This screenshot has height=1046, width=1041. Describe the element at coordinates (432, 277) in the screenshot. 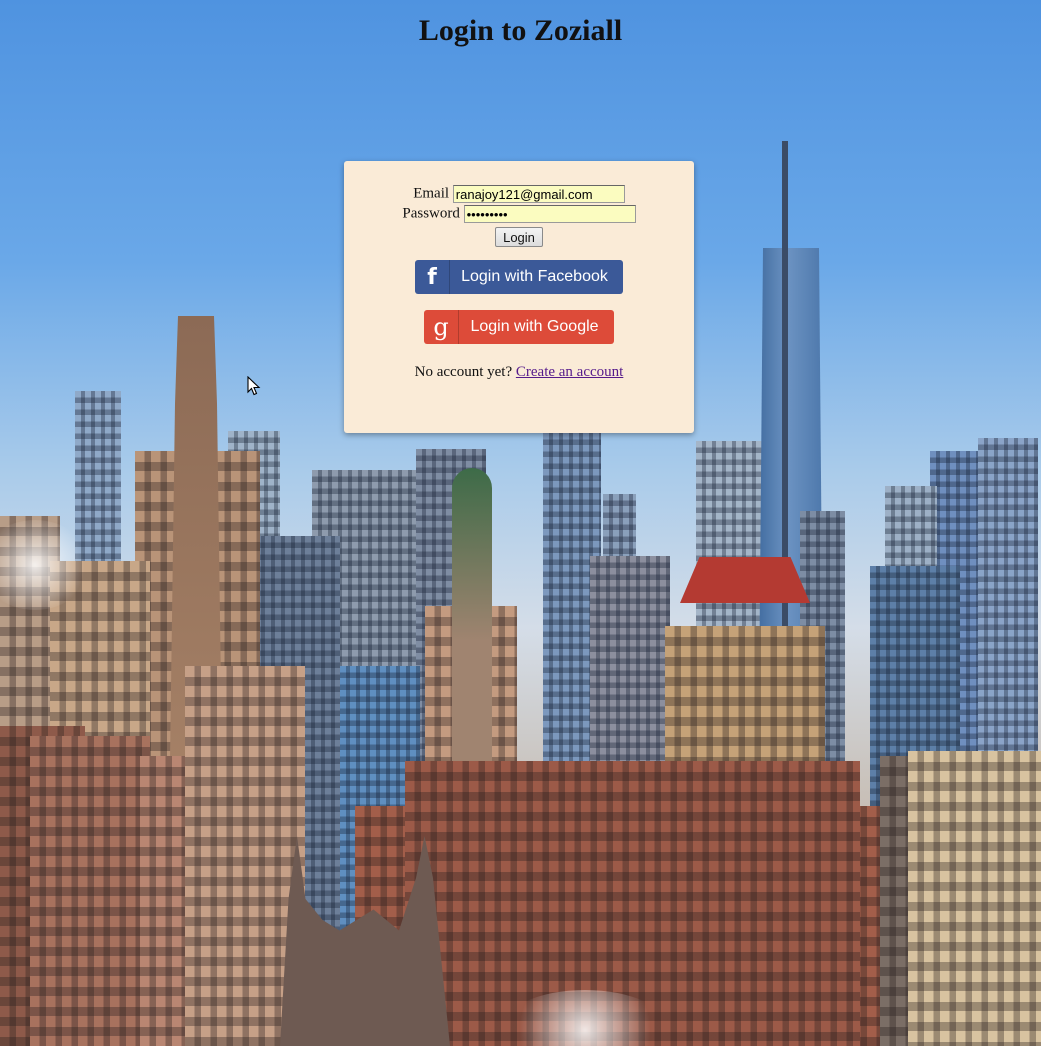

I see `facebook-icon: f` at that location.